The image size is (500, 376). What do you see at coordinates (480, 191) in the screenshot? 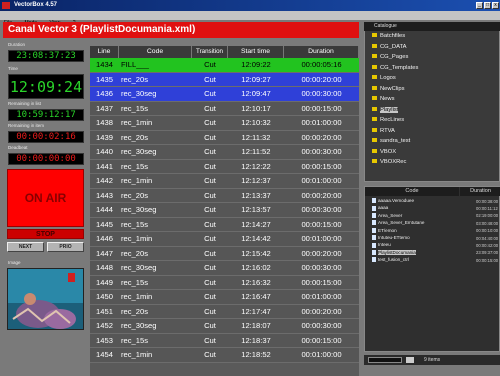
I see `file-col-duration: Duration` at bounding box center [480, 191].